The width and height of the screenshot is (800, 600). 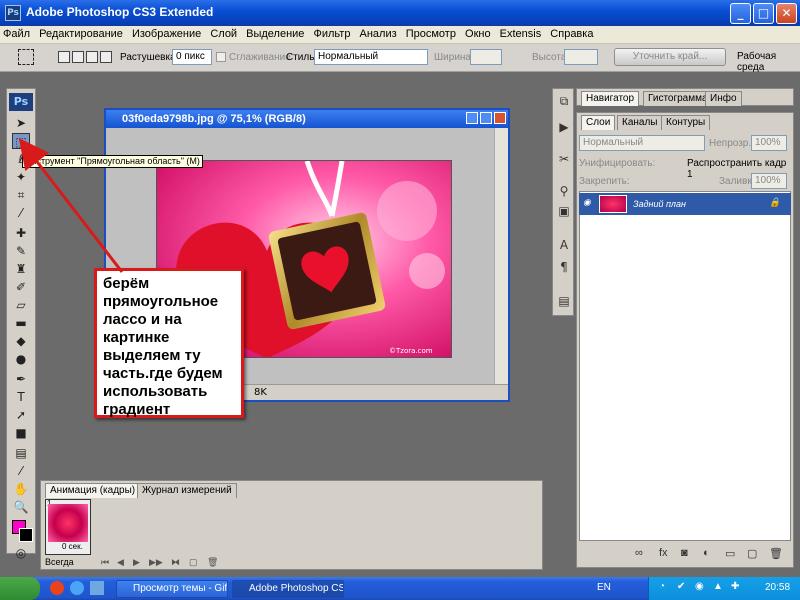 I want to click on slice-tool-icon: ⁄, so click(x=21, y=213).